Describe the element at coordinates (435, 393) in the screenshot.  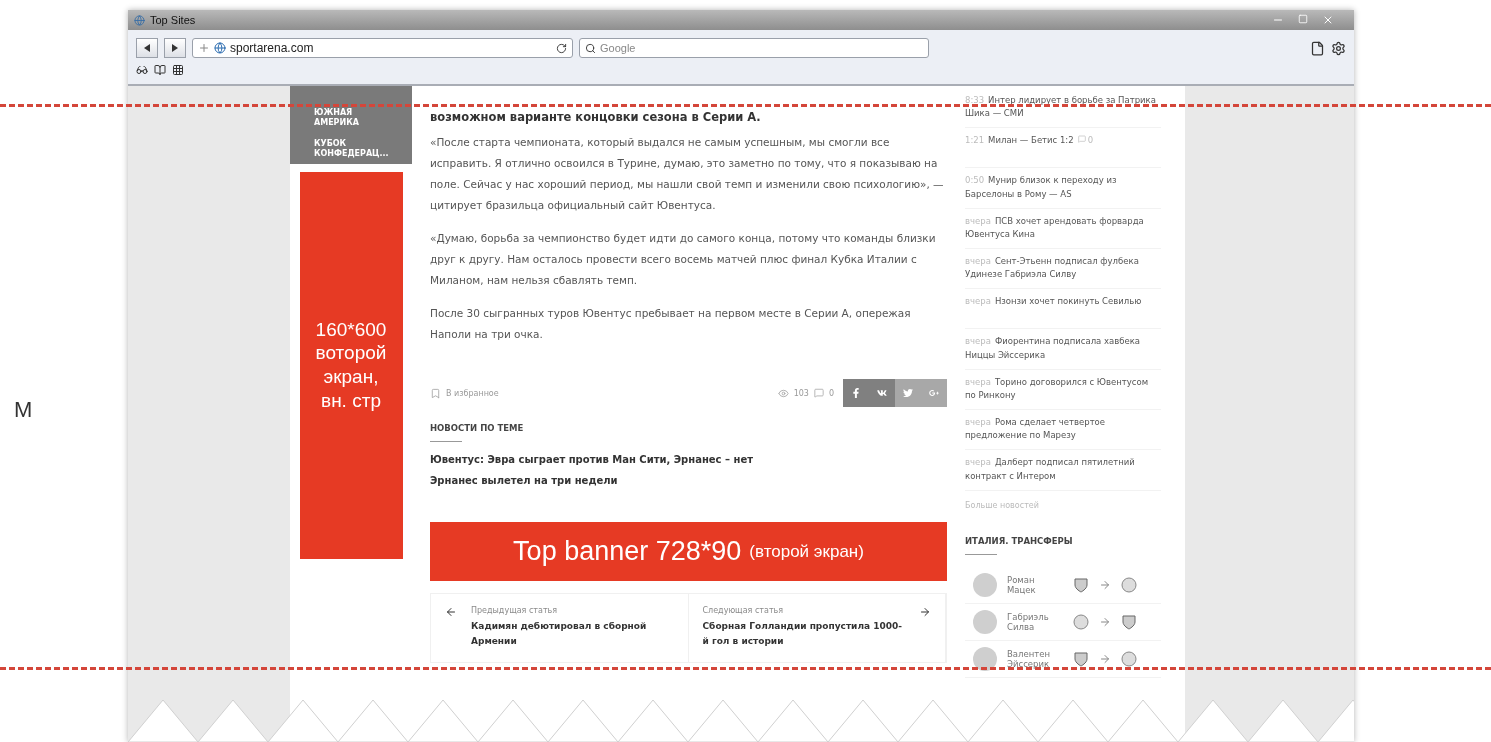
I see `bookmark-icon` at that location.